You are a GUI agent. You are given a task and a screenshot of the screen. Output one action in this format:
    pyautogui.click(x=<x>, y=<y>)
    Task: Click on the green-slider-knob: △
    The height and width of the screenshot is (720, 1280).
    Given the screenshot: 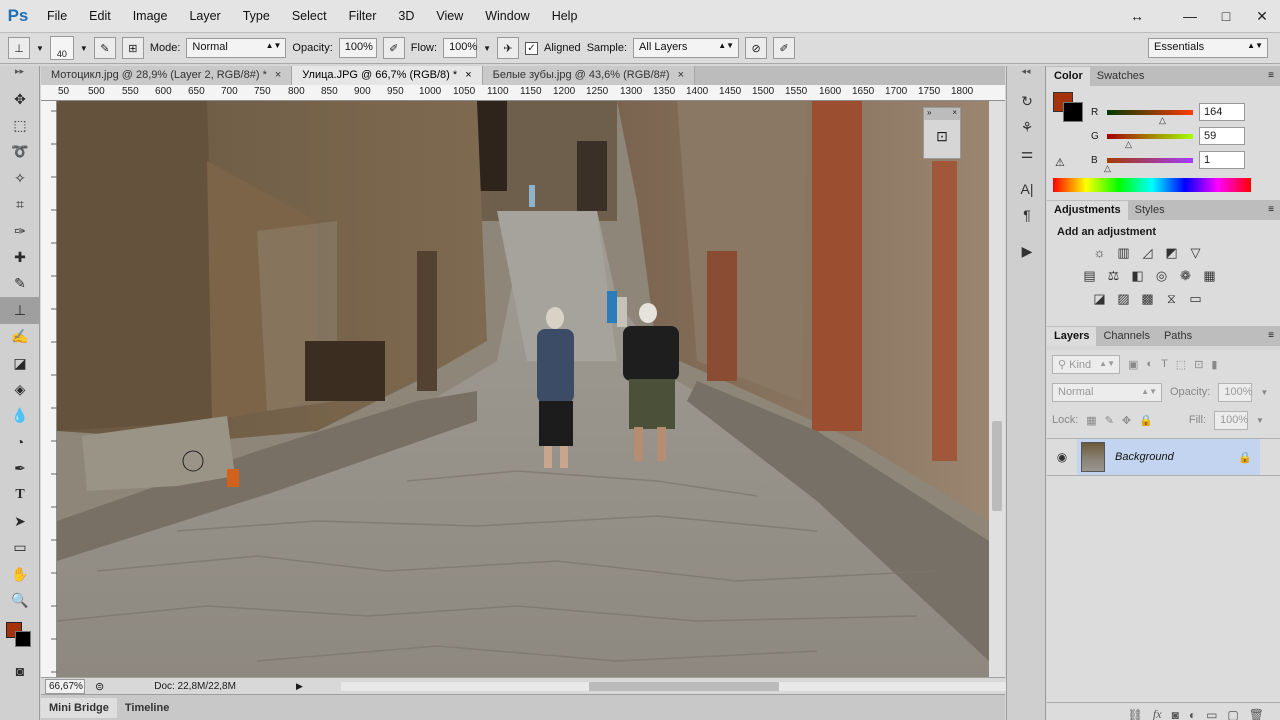 What is the action you would take?
    pyautogui.click(x=1128, y=144)
    